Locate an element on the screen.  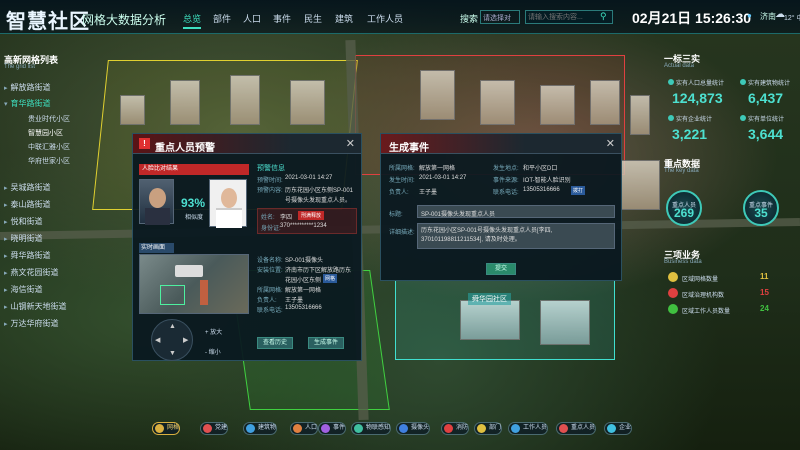
event-location: 和平小区D口 is located at coordinates (540, 169).